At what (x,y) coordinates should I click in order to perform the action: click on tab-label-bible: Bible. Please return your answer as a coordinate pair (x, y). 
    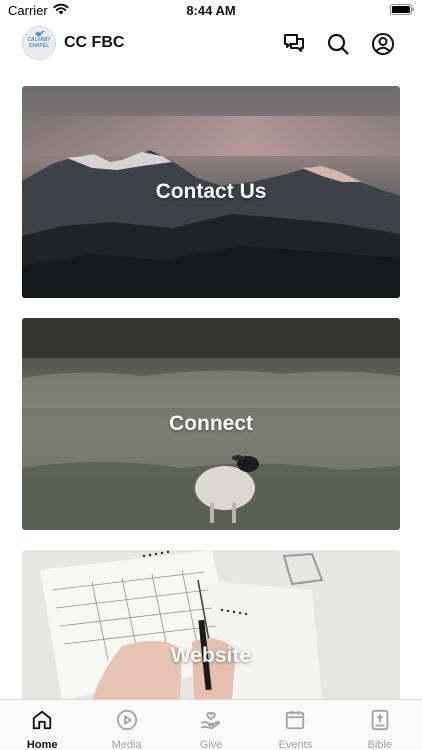
    Looking at the image, I should click on (380, 744).